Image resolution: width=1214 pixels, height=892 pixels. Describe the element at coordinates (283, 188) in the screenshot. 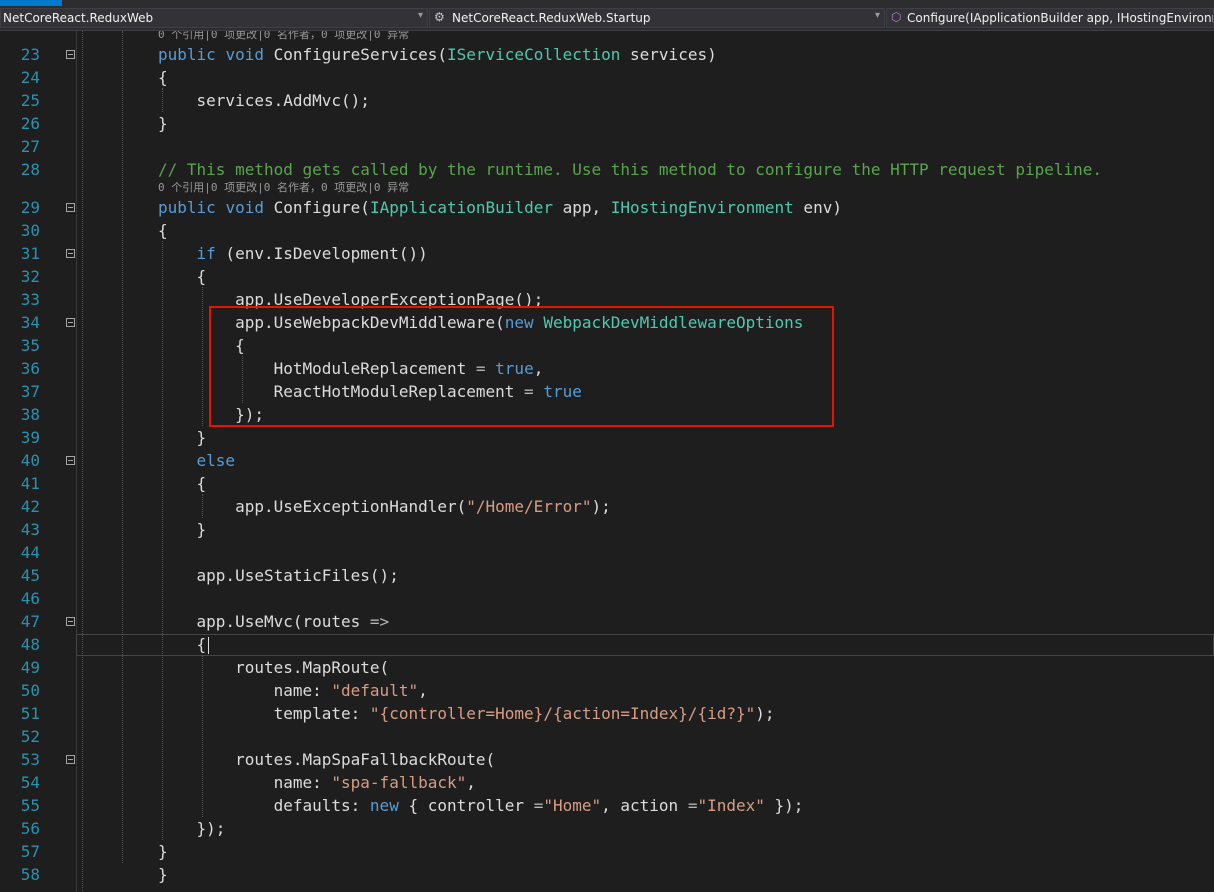

I see `codelens-configure: 0 个引用|0 项更改|0 名作者，0 项更改|0 异常` at that location.